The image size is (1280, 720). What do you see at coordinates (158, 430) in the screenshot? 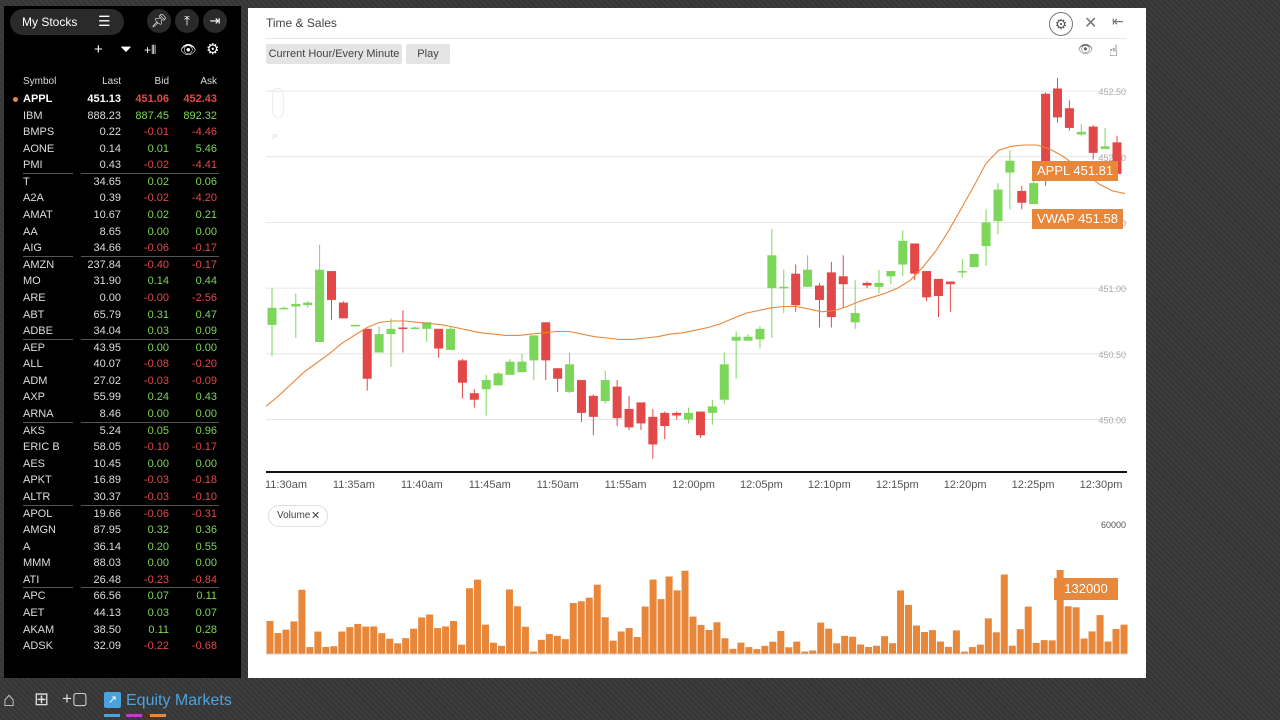
I see `cell-bid: 0.05` at bounding box center [158, 430].